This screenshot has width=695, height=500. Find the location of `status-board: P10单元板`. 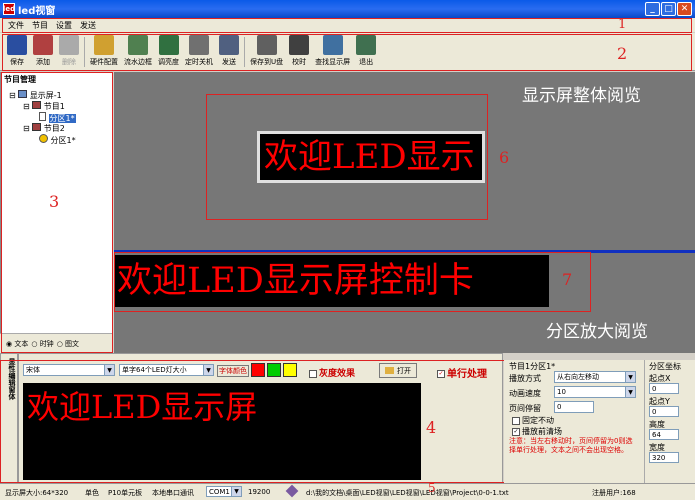

status-board: P10单元板 is located at coordinates (125, 493).